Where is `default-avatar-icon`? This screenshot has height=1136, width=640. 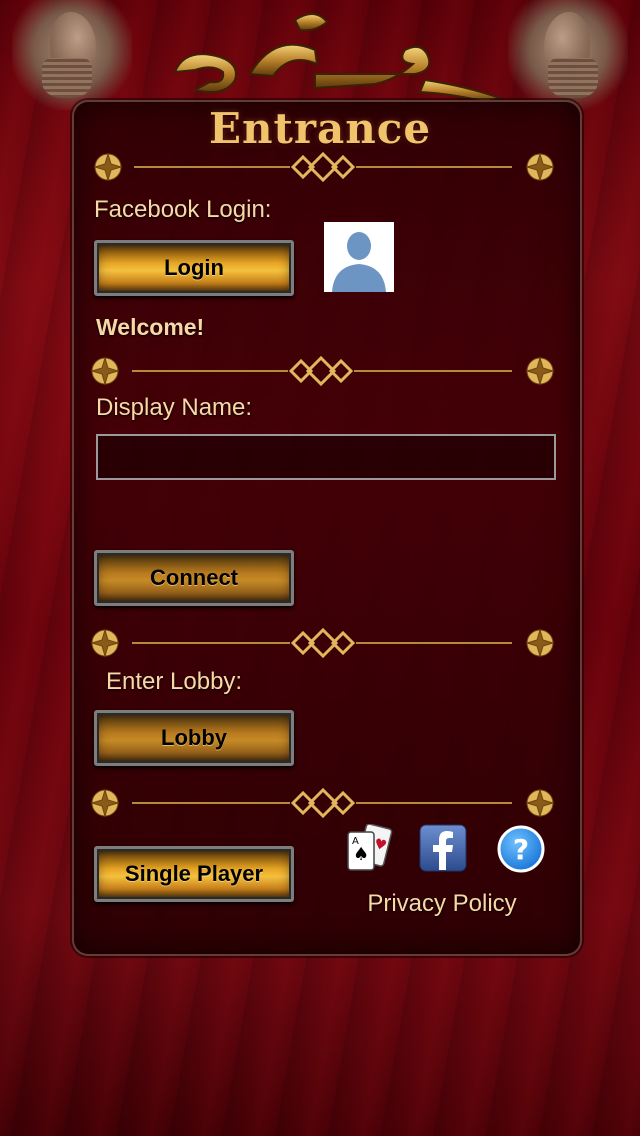
default-avatar-icon is located at coordinates (359, 257).